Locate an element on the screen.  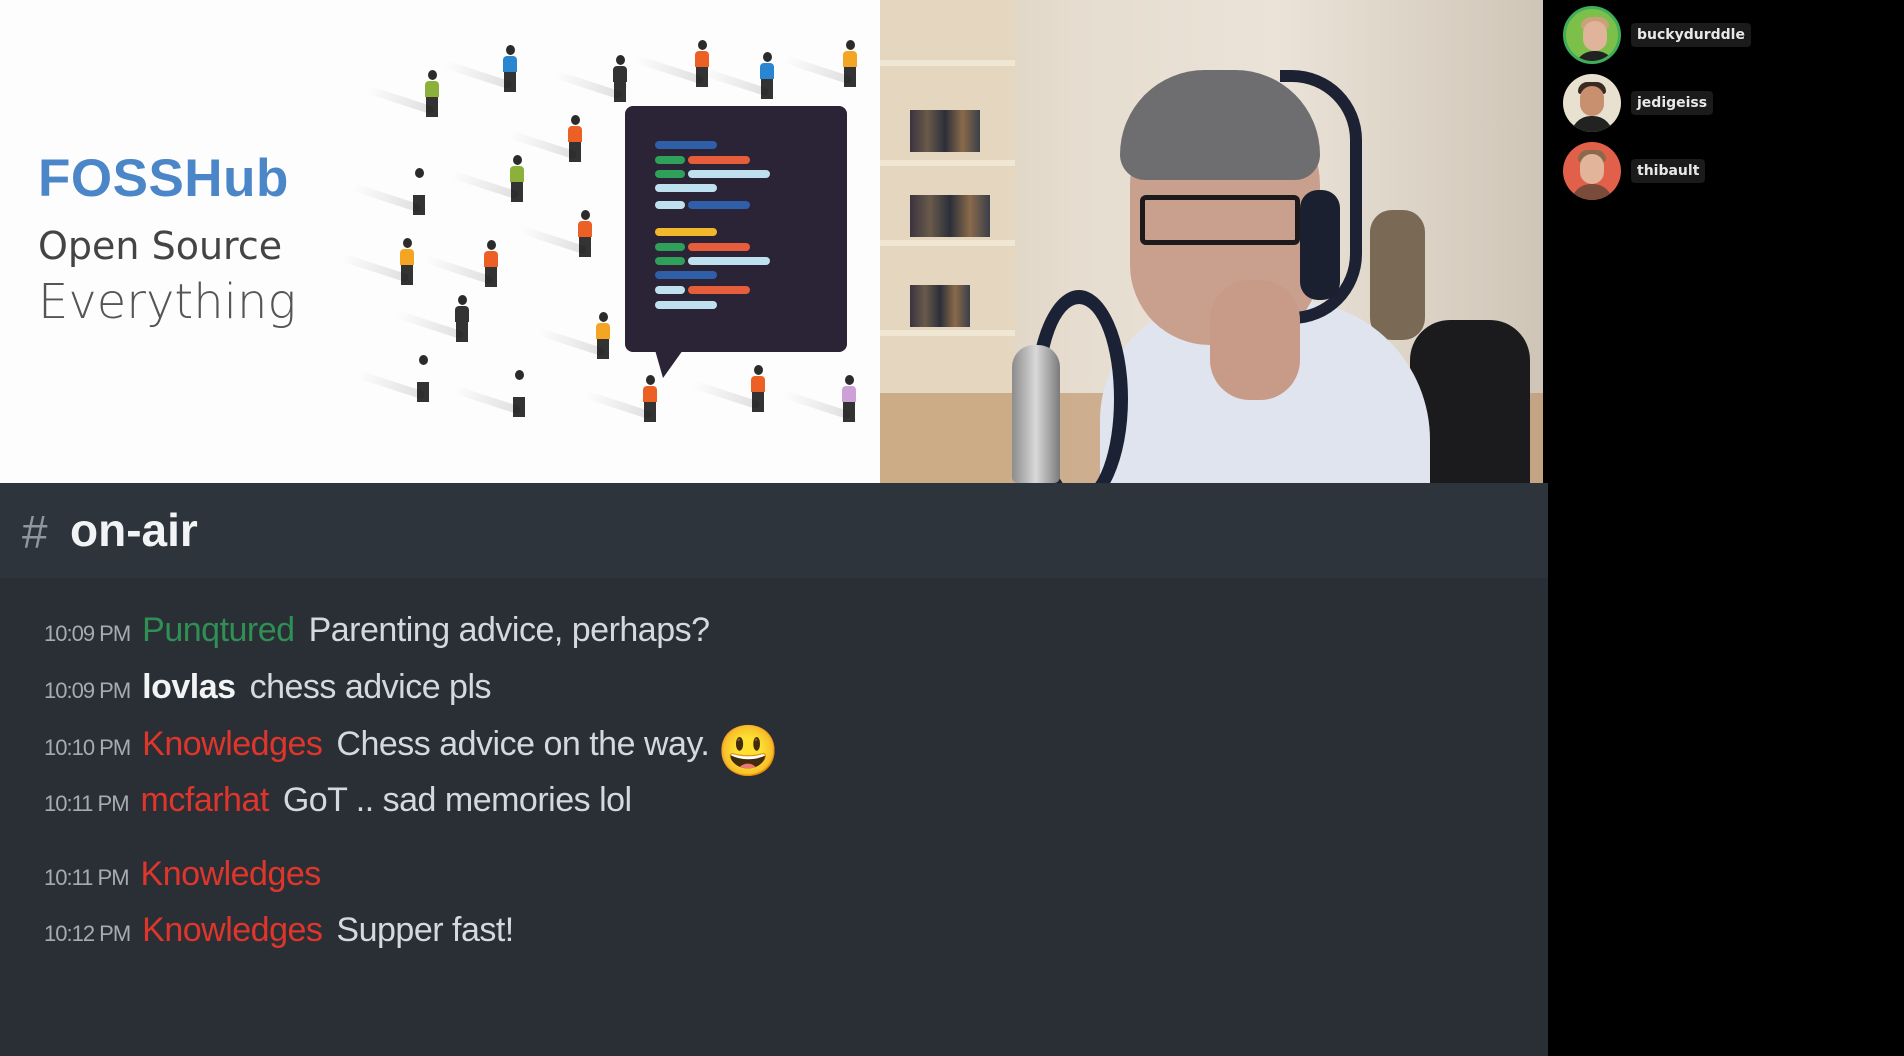
participant-jedigeiss: jedigeiss is located at coordinates (1705, 104).